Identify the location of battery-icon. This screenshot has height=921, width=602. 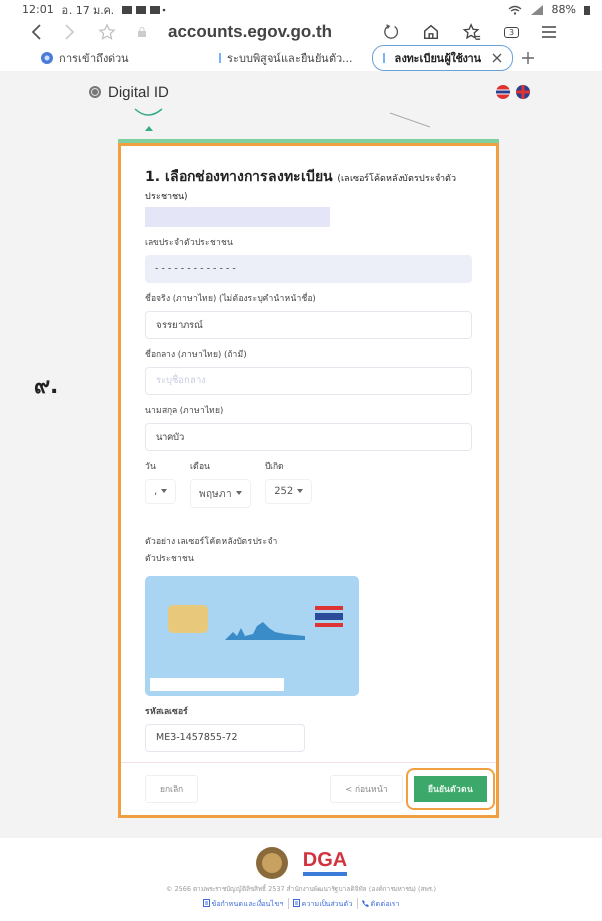
(587, 9).